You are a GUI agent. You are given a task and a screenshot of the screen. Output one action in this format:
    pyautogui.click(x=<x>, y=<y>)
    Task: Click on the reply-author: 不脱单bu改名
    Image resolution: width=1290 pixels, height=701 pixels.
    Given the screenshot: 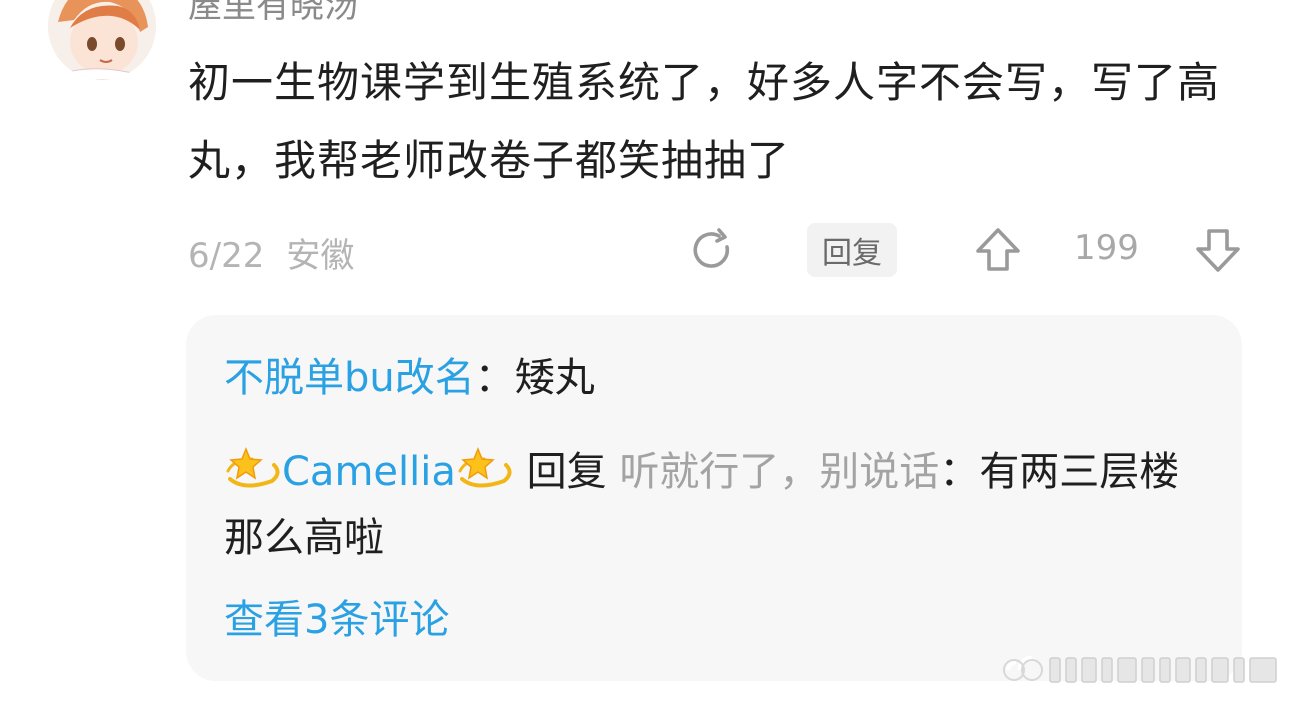 What is the action you would take?
    pyautogui.click(x=349, y=378)
    